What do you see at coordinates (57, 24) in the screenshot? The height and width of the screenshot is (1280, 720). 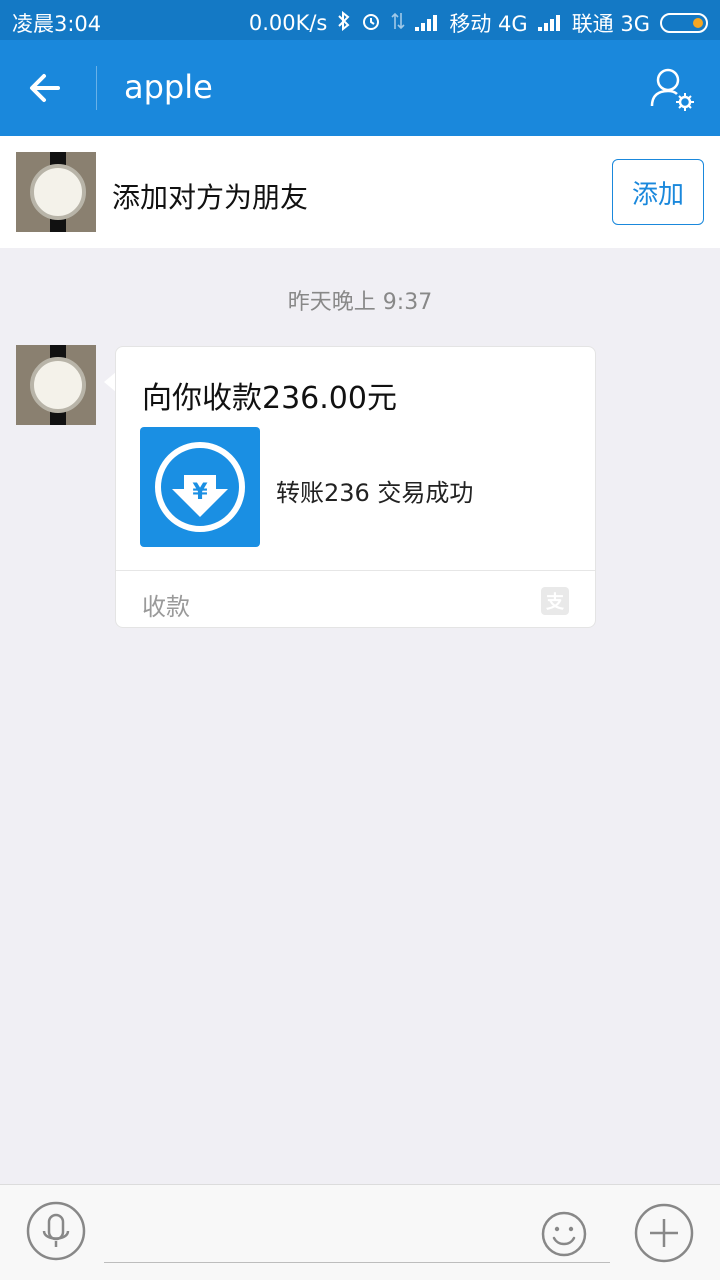 I see `status-time: 凌晨3:04` at bounding box center [57, 24].